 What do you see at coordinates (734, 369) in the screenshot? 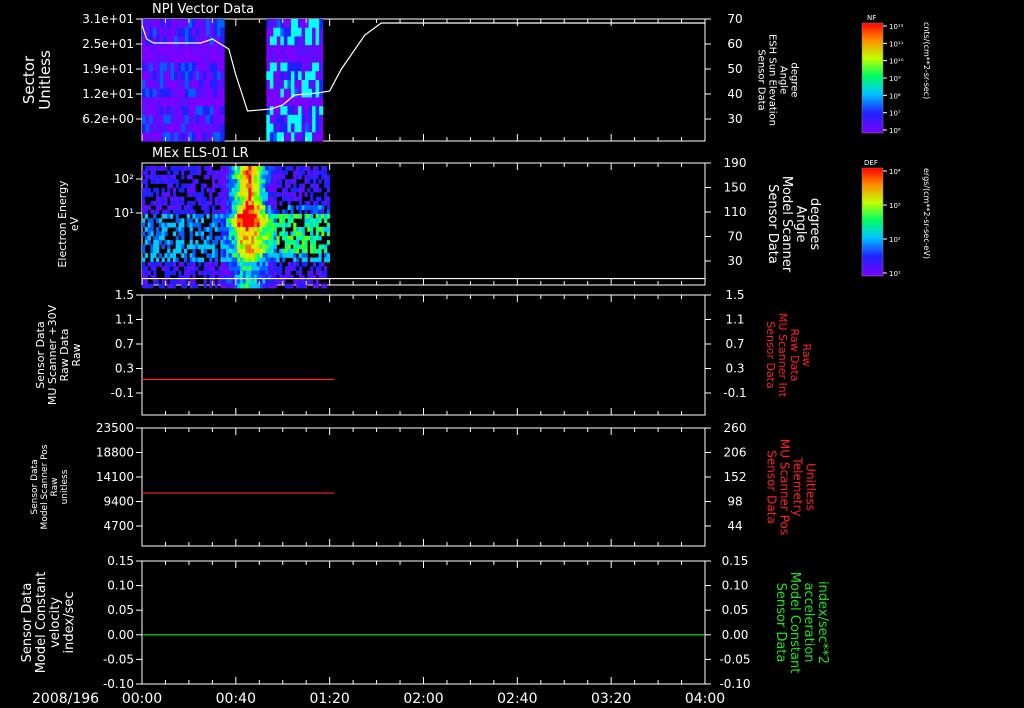
I see `right-tick-label: 0.3` at bounding box center [734, 369].